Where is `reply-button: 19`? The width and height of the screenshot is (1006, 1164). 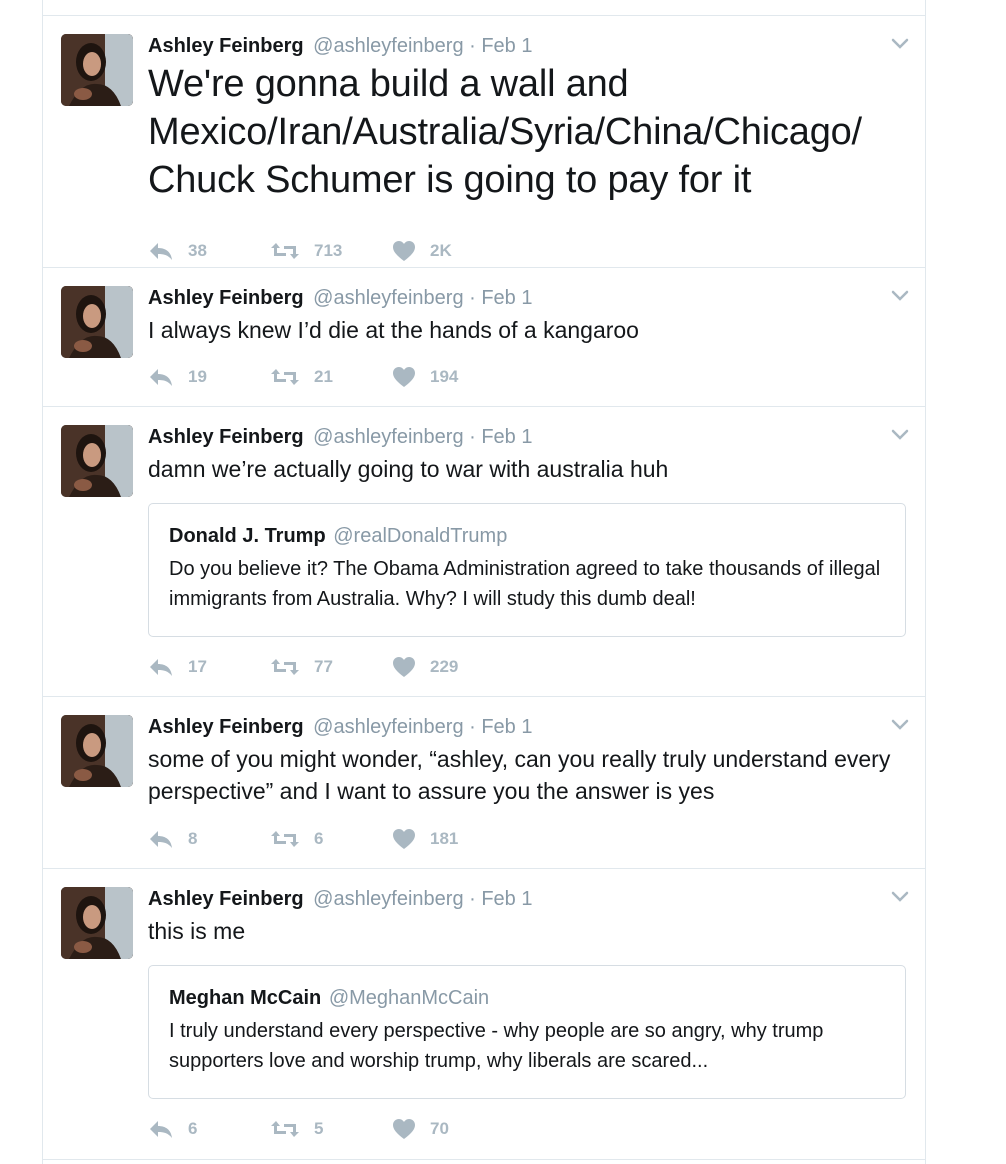
reply-button: 19 is located at coordinates (209, 377).